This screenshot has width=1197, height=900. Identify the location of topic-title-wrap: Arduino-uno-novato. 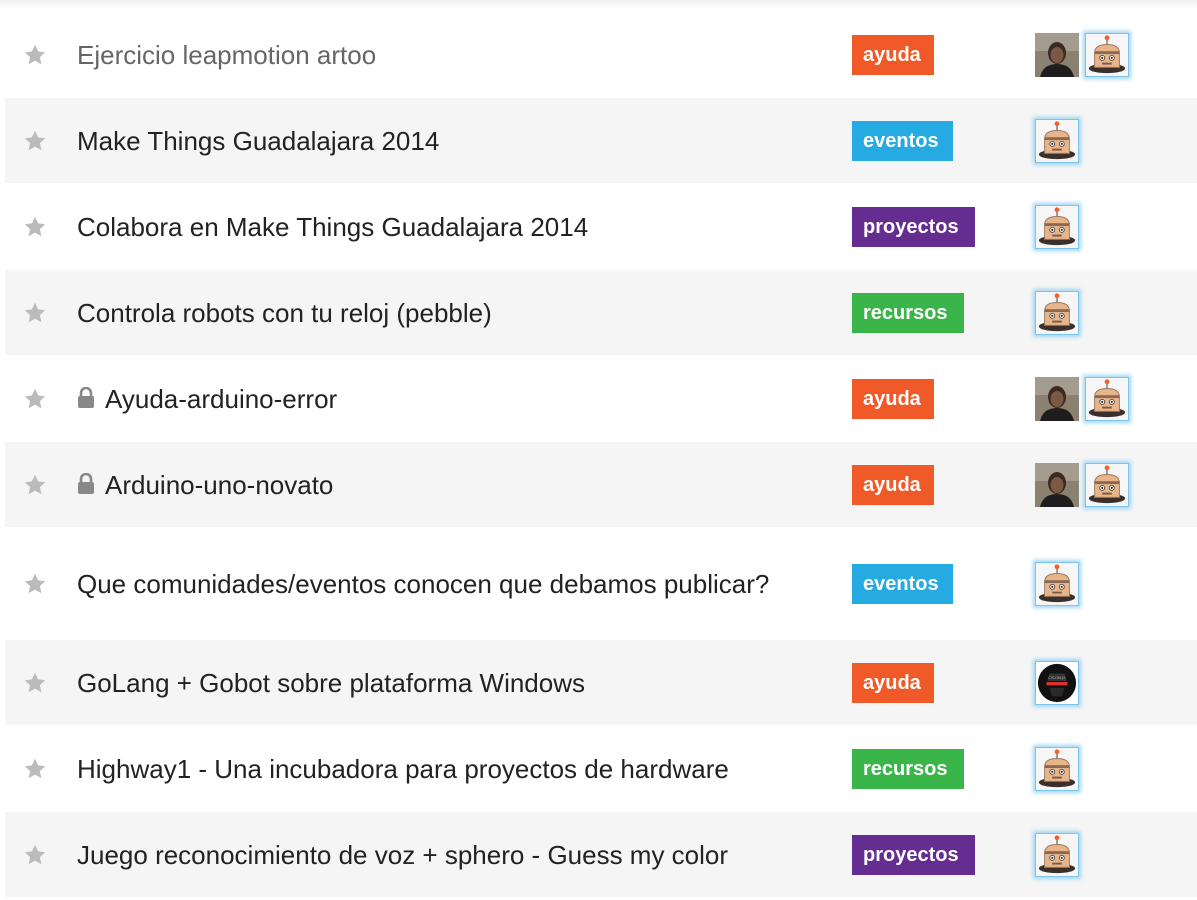
(447, 485).